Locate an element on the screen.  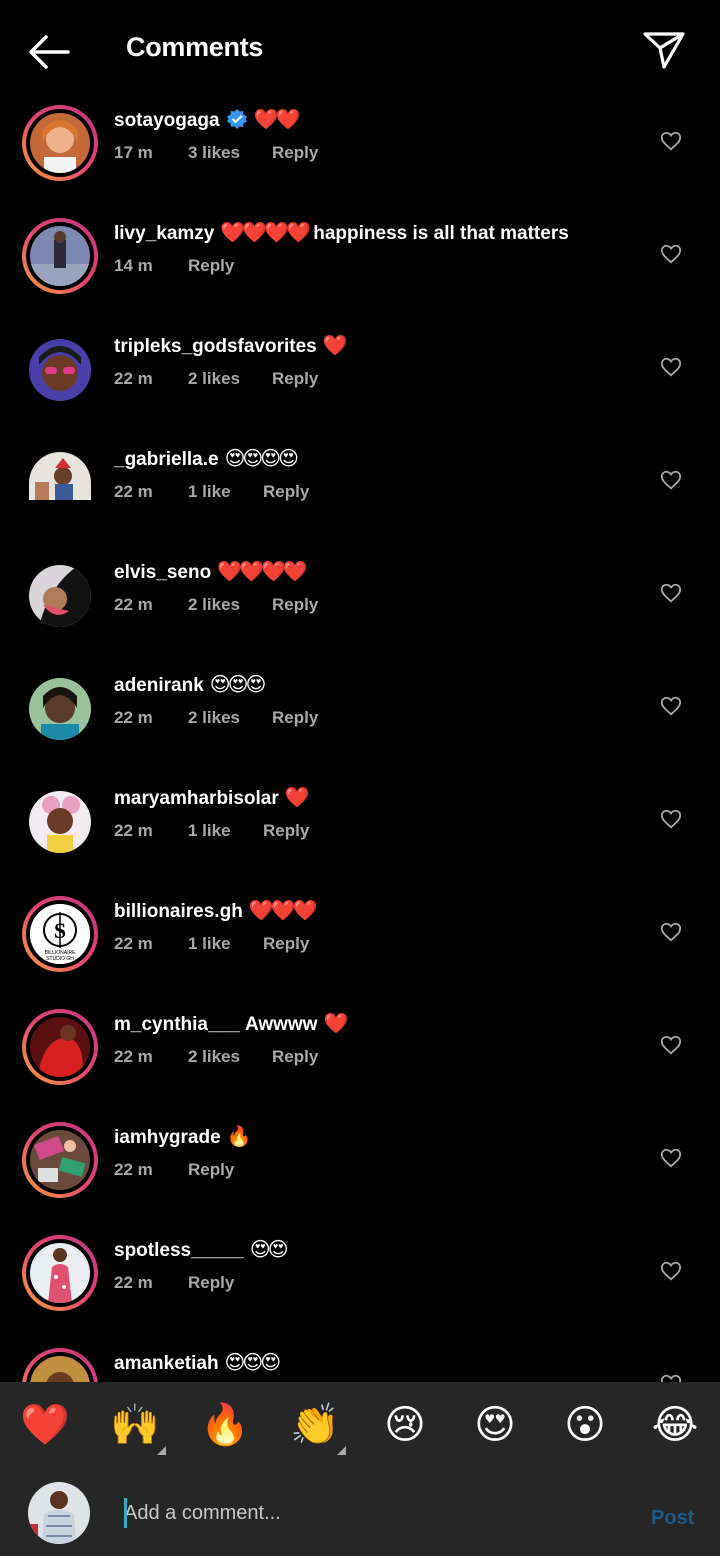
emoji-heart-eyes-button: 😍 is located at coordinates (495, 1425).